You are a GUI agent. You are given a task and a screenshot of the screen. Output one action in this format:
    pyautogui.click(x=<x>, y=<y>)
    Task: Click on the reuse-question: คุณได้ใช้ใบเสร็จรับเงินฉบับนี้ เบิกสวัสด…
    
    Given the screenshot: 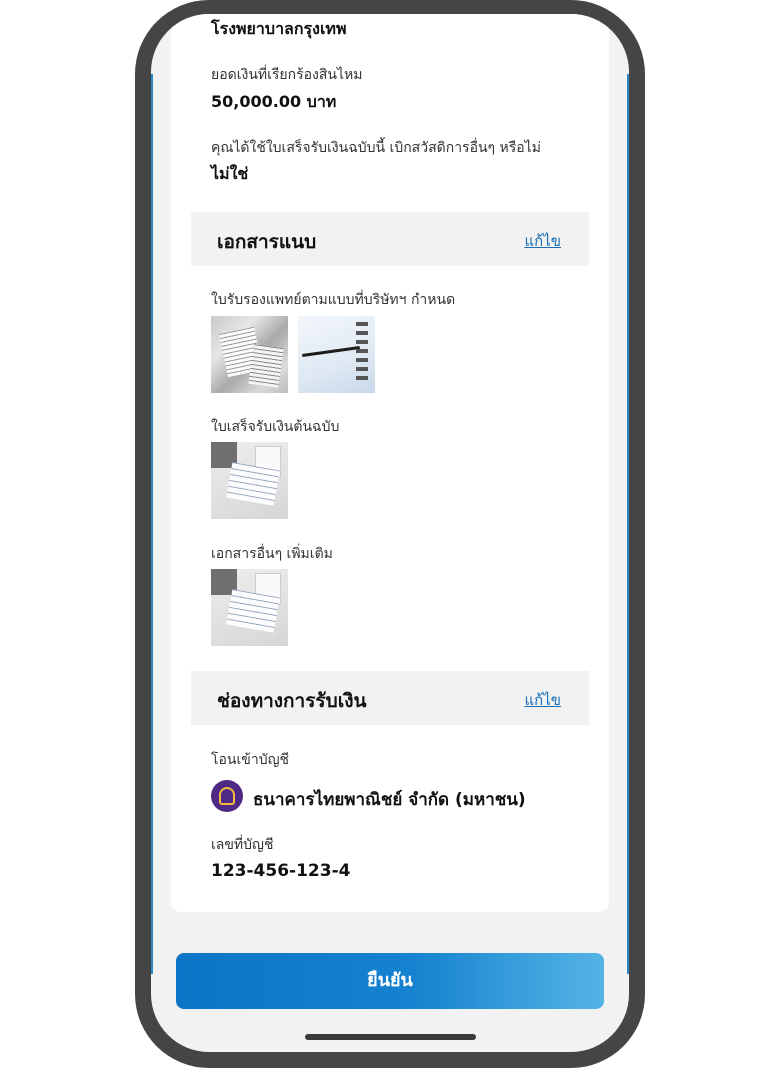 What is the action you would take?
    pyautogui.click(x=376, y=148)
    